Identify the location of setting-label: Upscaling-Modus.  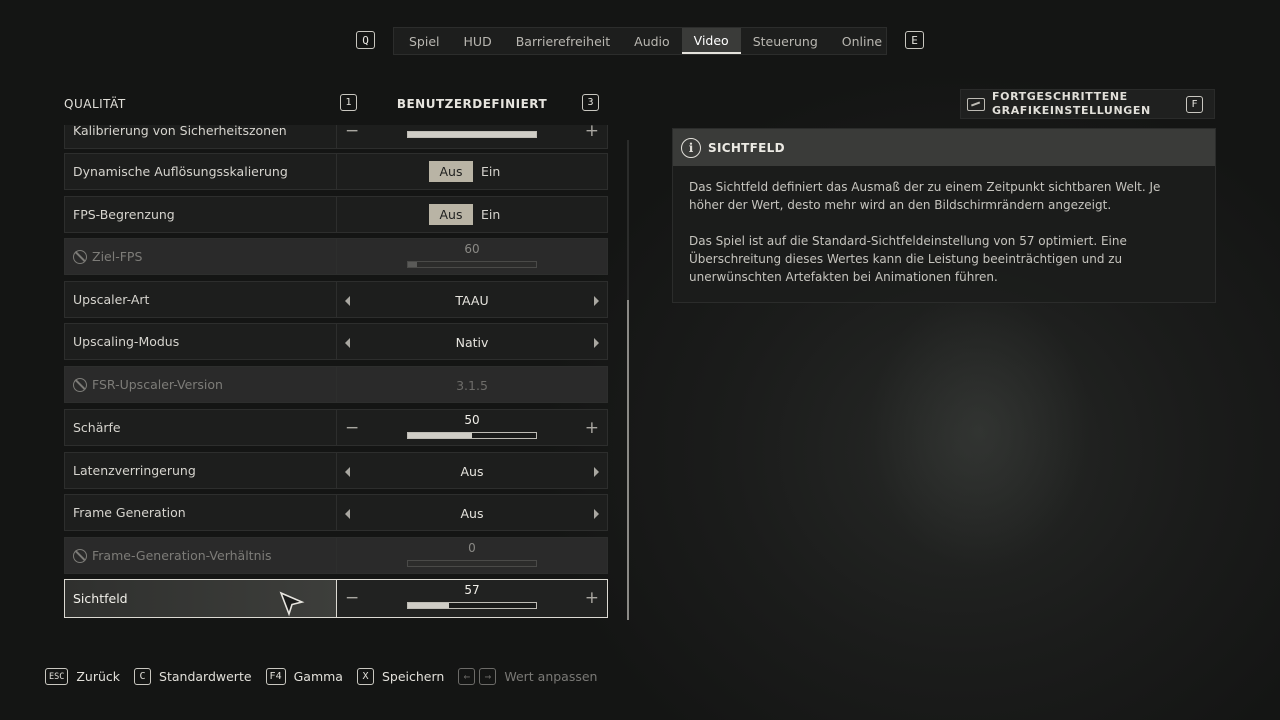
(201, 341).